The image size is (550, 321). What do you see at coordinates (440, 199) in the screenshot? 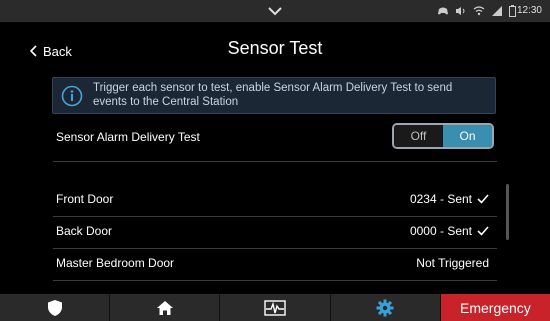
I see `sensor-status-text: 0234 - Sent` at bounding box center [440, 199].